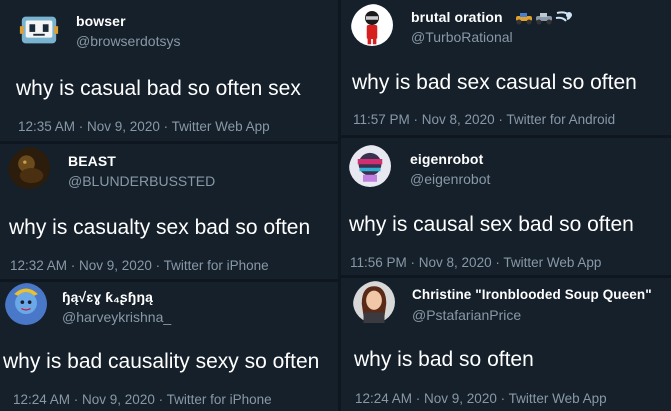 This screenshot has height=411, width=671. Describe the element at coordinates (144, 126) in the screenshot. I see `tweet-metadata: 12:35 AM · Nov 9, 2020 · Twitter Web App` at that location.